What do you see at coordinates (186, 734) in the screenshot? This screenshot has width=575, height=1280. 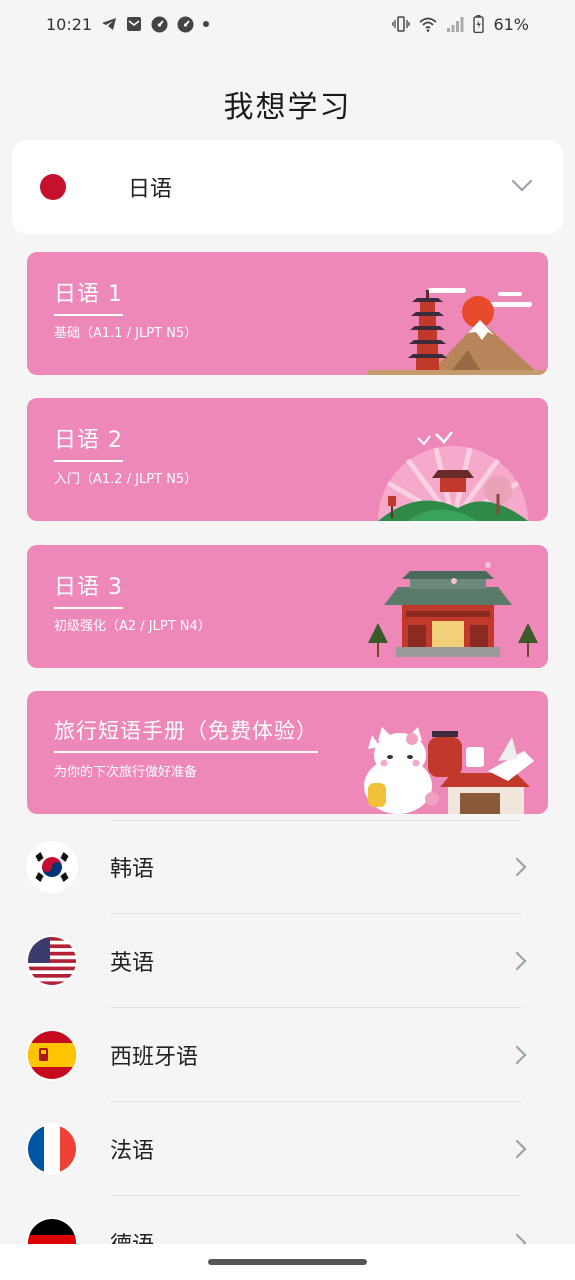 I see `course-title: 旅行短语手册（免费体验）` at bounding box center [186, 734].